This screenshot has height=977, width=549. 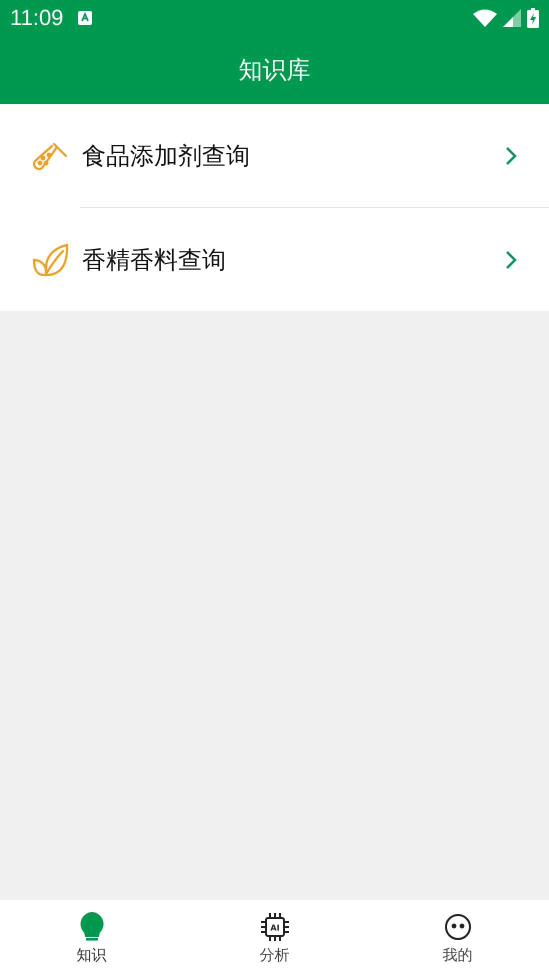 I want to click on nav-tab: AI 分析, so click(x=274, y=938).